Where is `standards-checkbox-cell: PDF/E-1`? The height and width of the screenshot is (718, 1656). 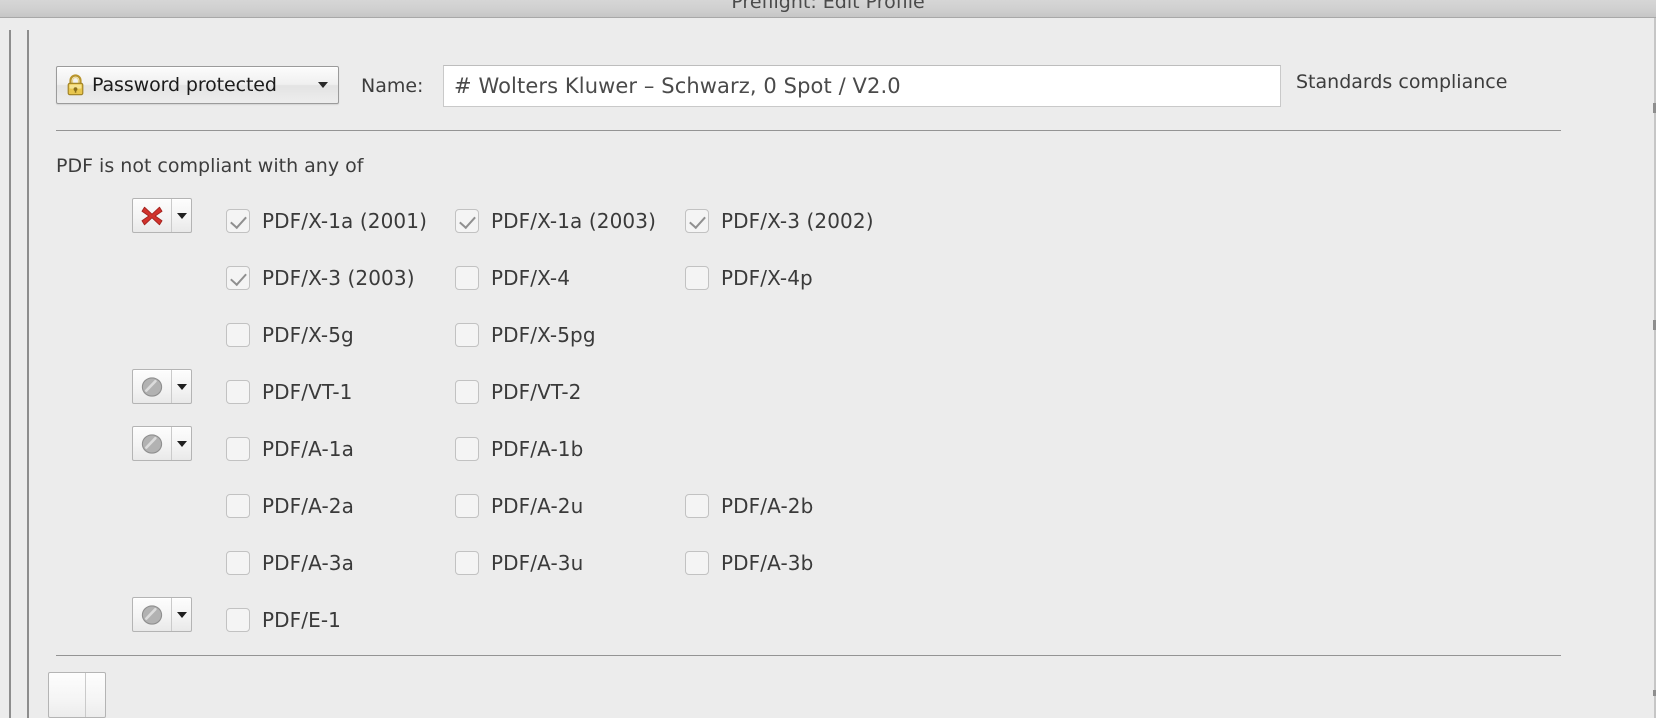
standards-checkbox-cell: PDF/E-1 is located at coordinates (283, 619).